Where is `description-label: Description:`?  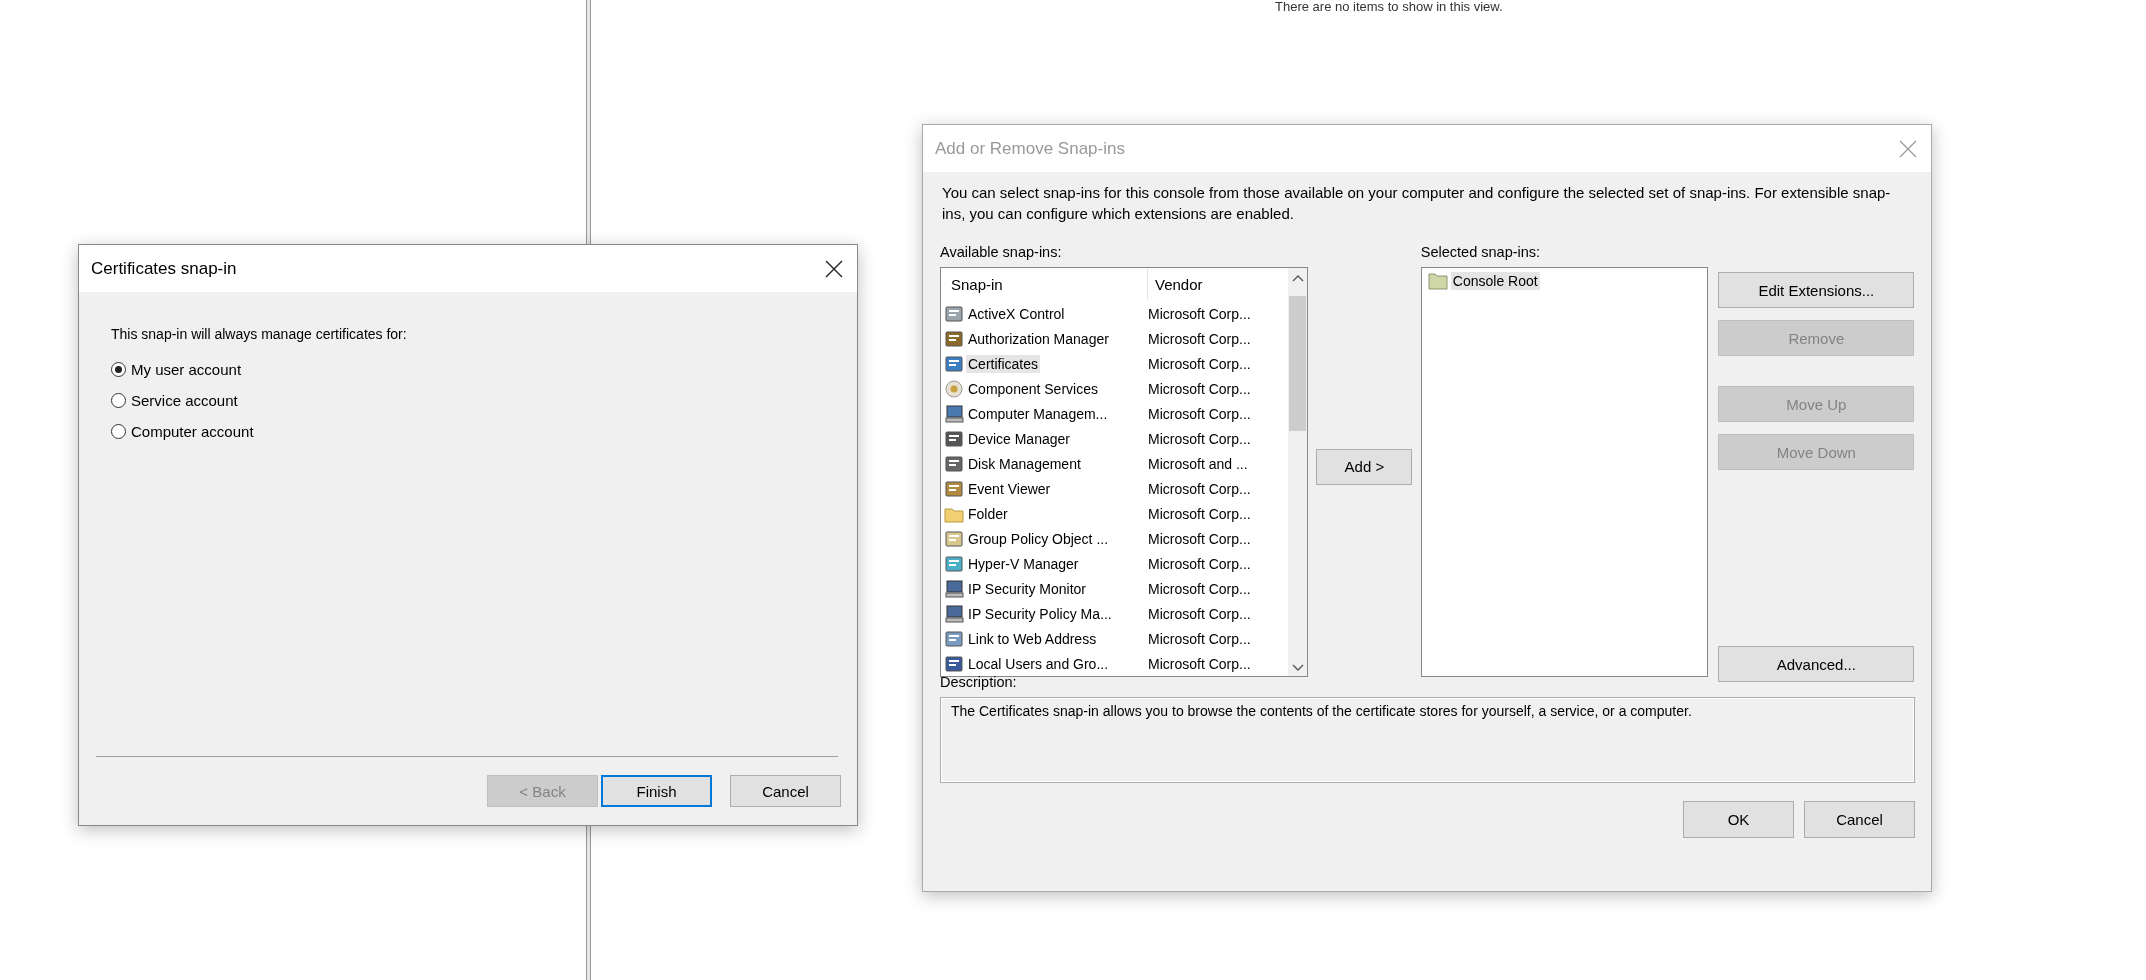
description-label: Description: is located at coordinates (979, 682).